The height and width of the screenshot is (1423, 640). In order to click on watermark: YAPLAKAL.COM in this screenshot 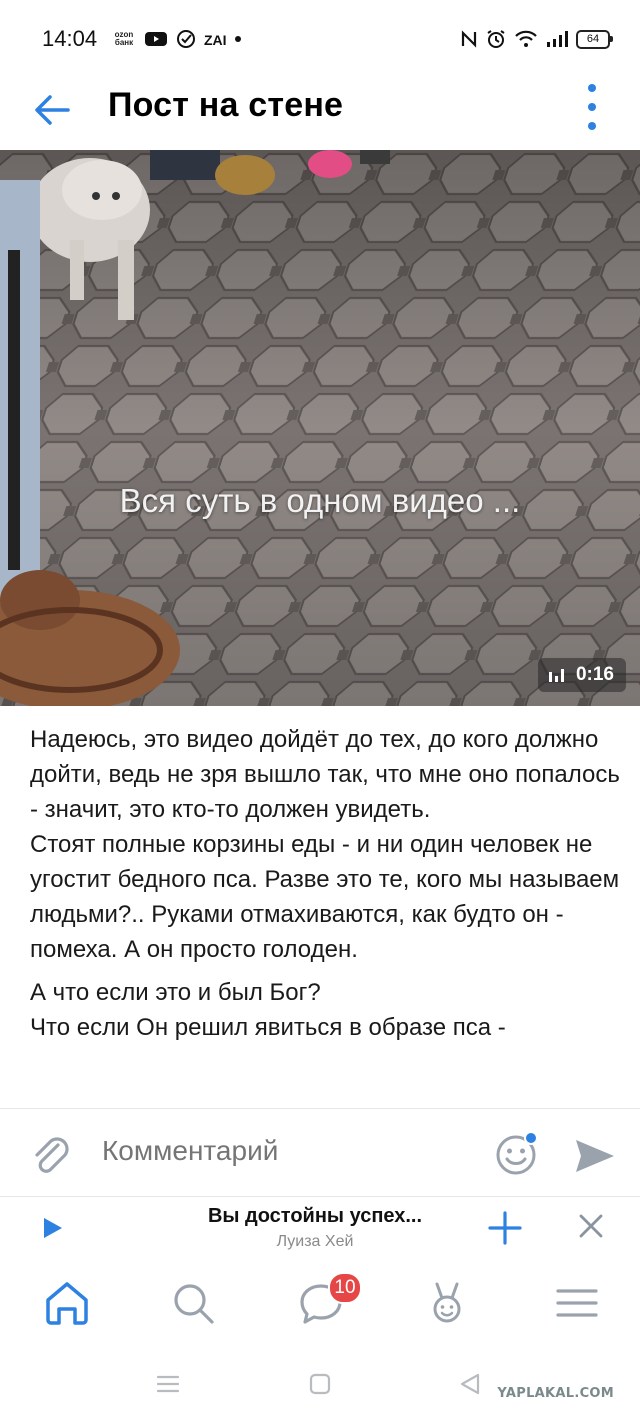, I will do `click(555, 1393)`.